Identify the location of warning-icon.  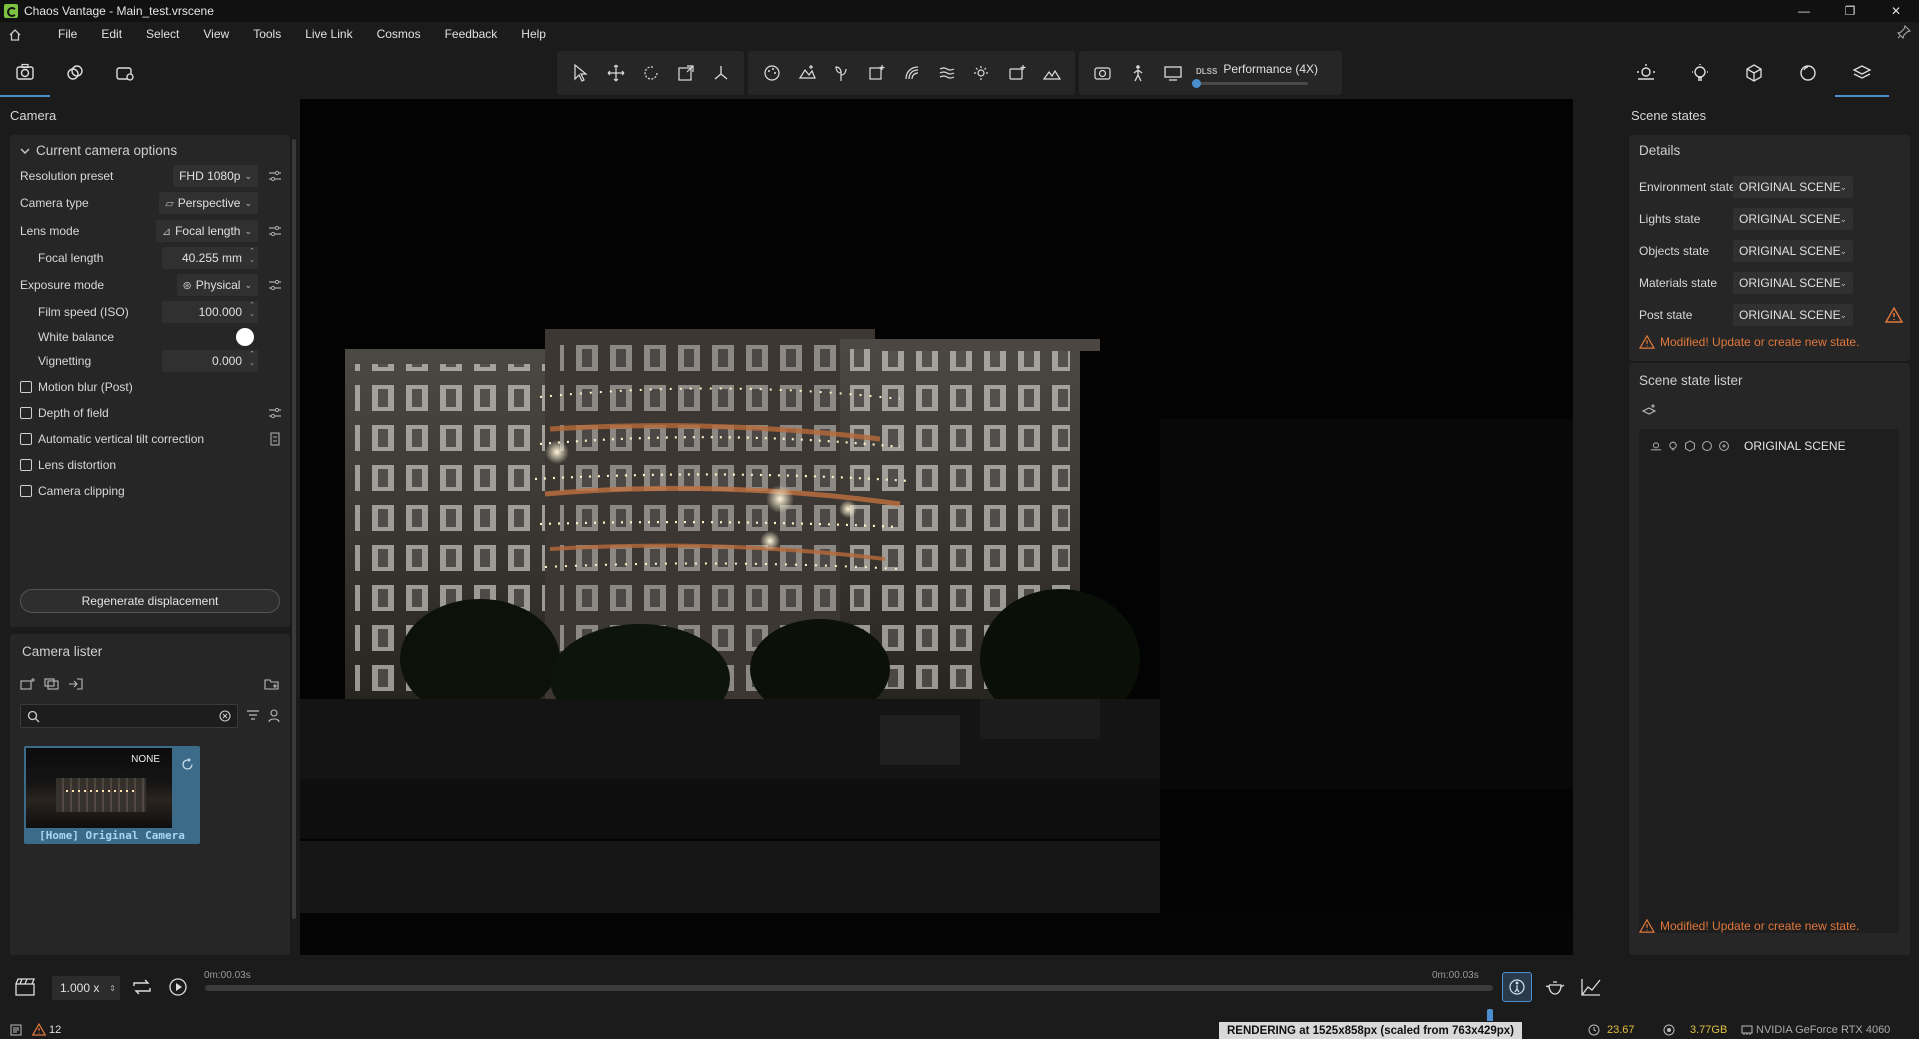
(39, 1029).